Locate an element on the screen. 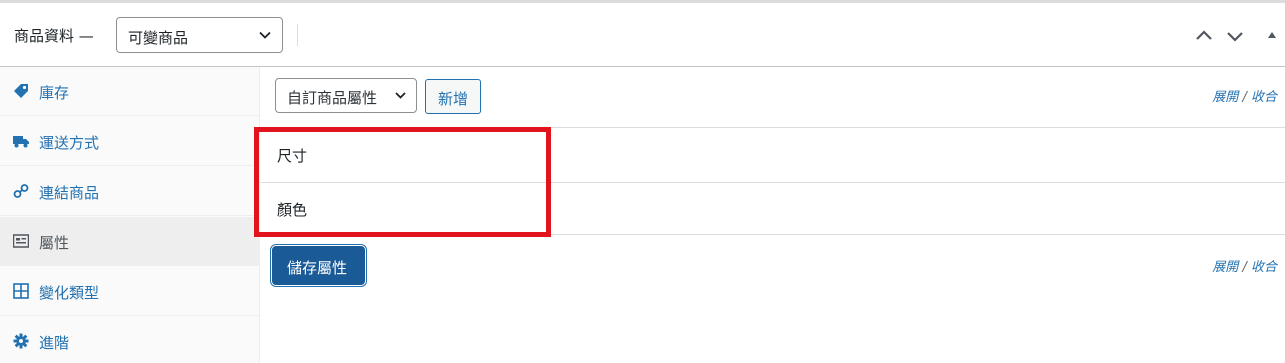  add-attribute-button: 新增 is located at coordinates (453, 96).